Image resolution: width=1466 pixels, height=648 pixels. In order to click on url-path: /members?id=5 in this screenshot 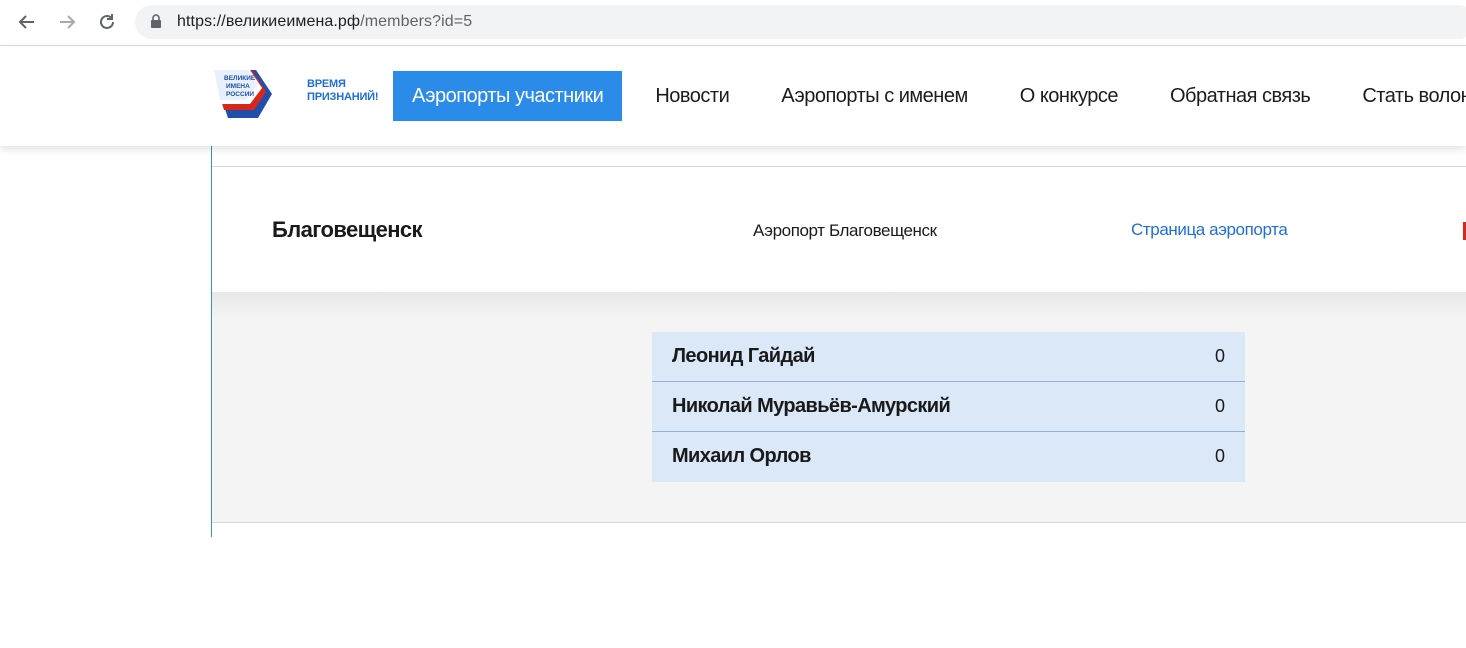, I will do `click(416, 21)`.